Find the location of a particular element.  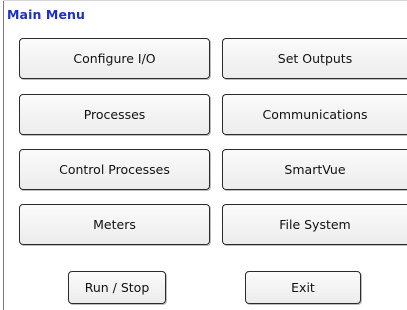

menu-title: Main Menu is located at coordinates (46, 14).